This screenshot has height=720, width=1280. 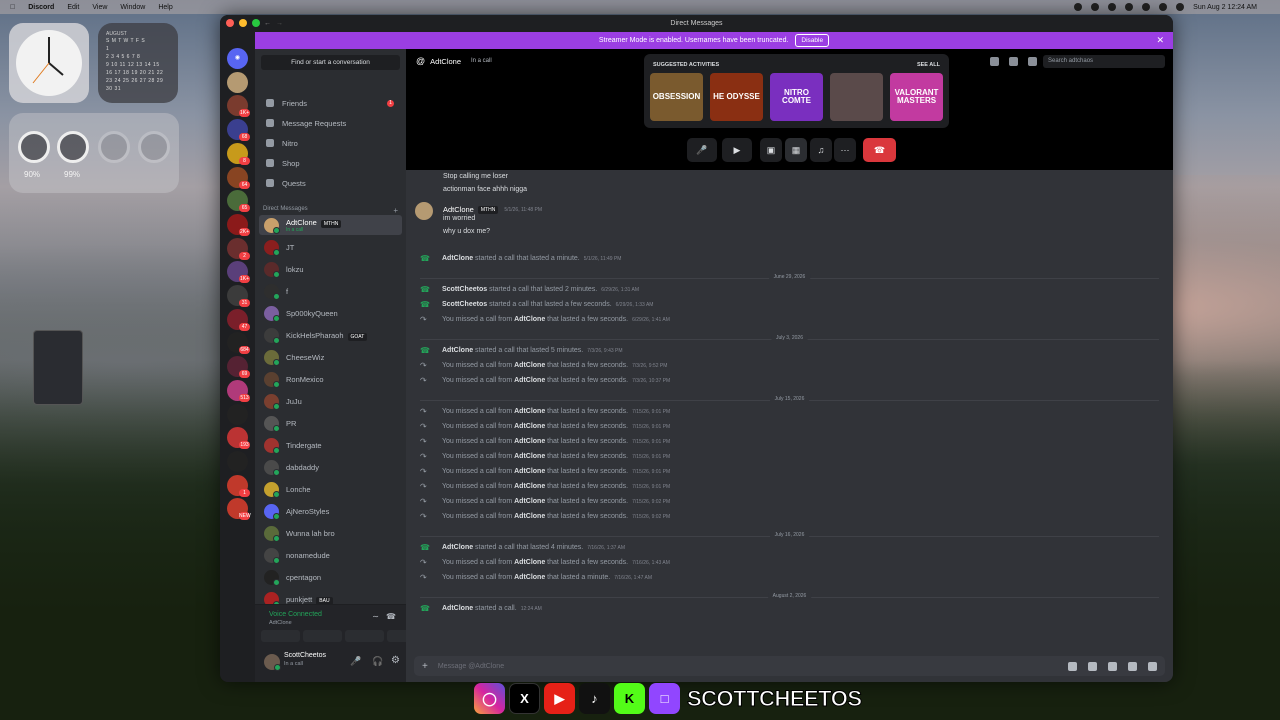 I want to click on menu-window: Window, so click(x=132, y=7).